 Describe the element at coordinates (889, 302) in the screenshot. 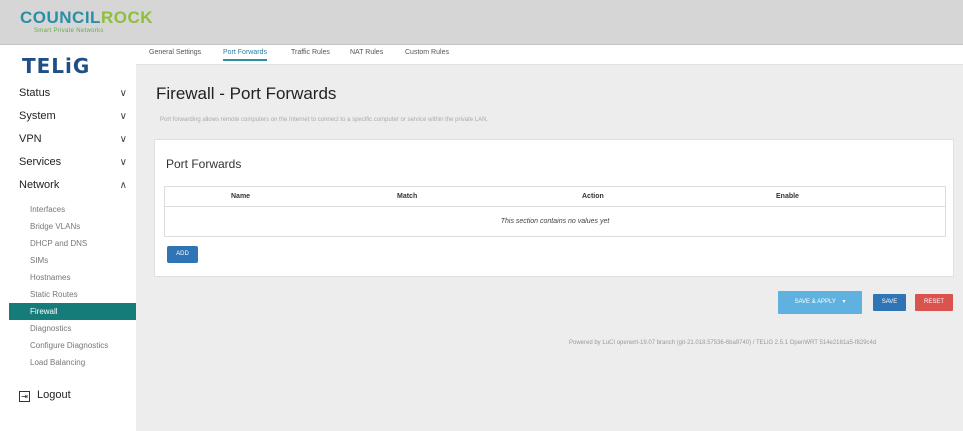

I see `save-button: SAVE` at that location.